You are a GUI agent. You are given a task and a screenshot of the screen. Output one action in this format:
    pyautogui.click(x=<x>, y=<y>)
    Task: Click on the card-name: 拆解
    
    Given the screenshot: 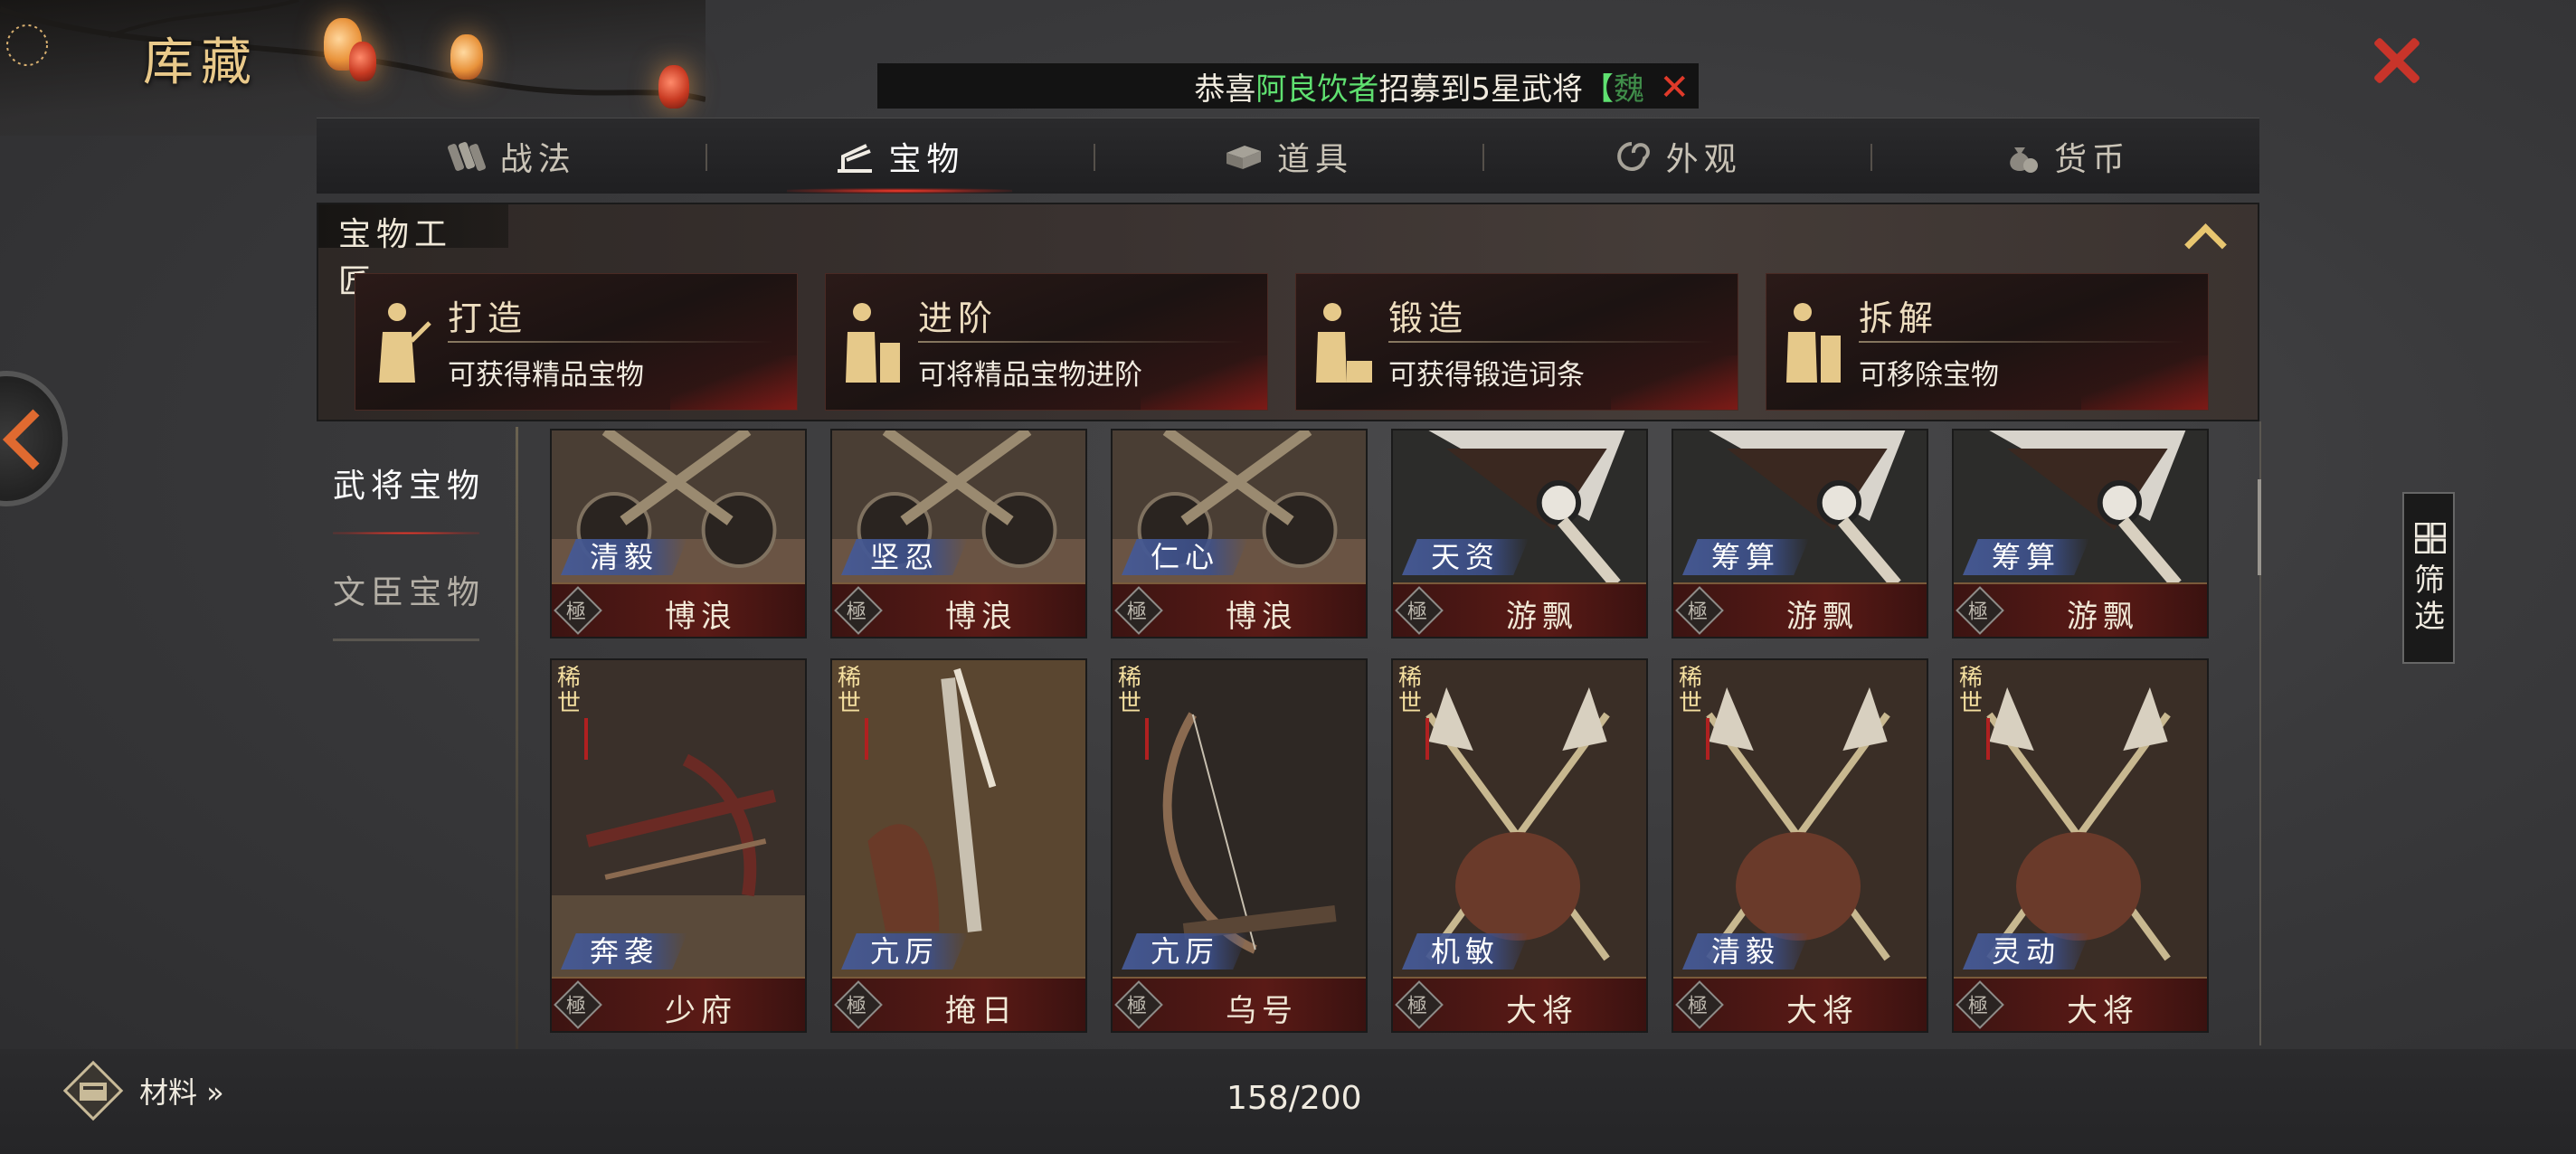 What is the action you would take?
    pyautogui.click(x=1899, y=318)
    